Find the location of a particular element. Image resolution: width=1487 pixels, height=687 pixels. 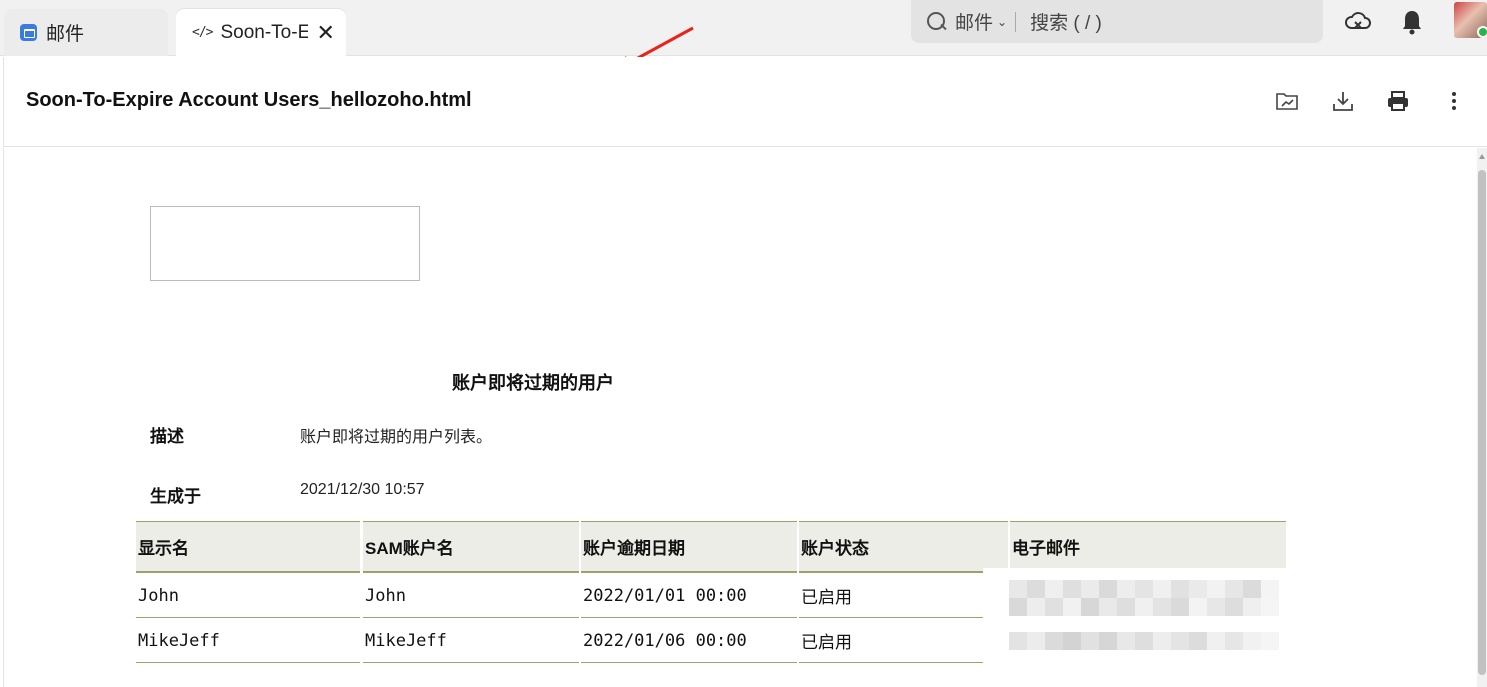

redaction-mosaic is located at coordinates (1140, 618).